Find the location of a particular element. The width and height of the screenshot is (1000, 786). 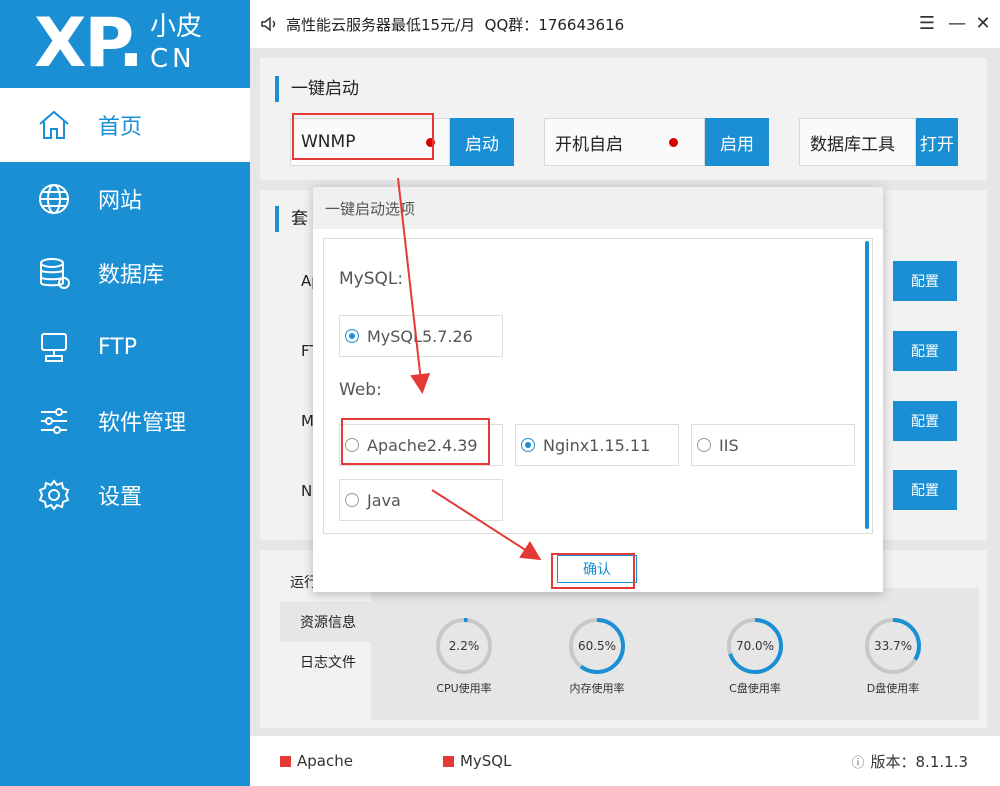

quick-start-panel: 一键启动 WNMP 启动 开机自启 启用 数据库工具 打开 is located at coordinates (623, 119).